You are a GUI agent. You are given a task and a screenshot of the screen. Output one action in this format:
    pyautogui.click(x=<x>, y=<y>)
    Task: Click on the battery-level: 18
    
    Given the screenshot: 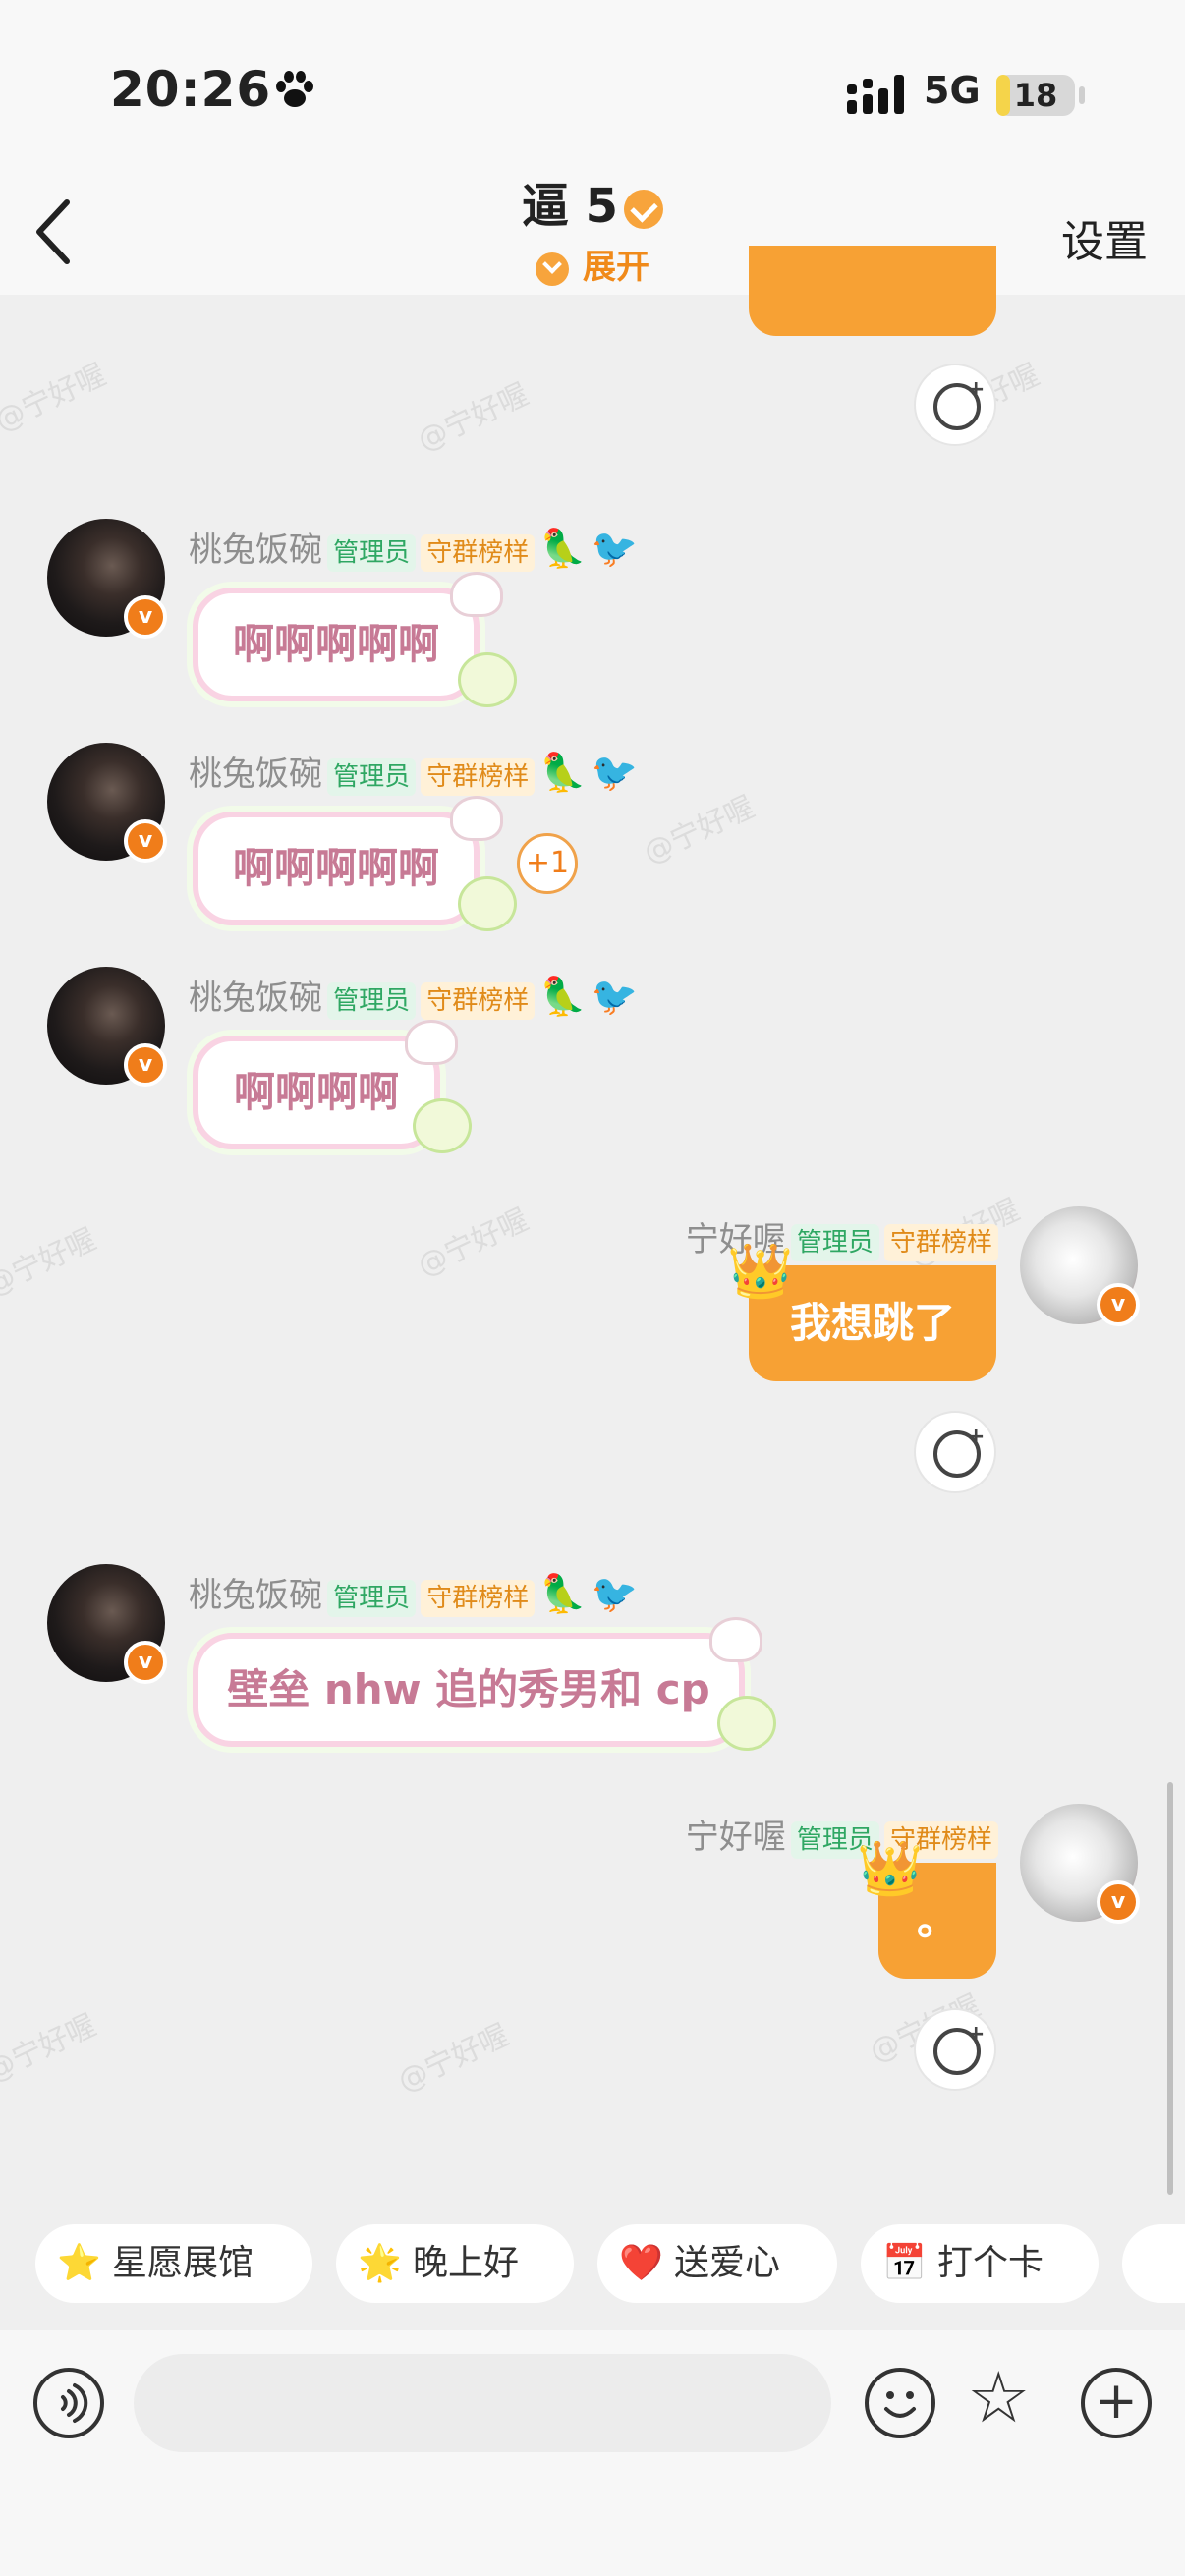 What is the action you would take?
    pyautogui.click(x=1035, y=95)
    